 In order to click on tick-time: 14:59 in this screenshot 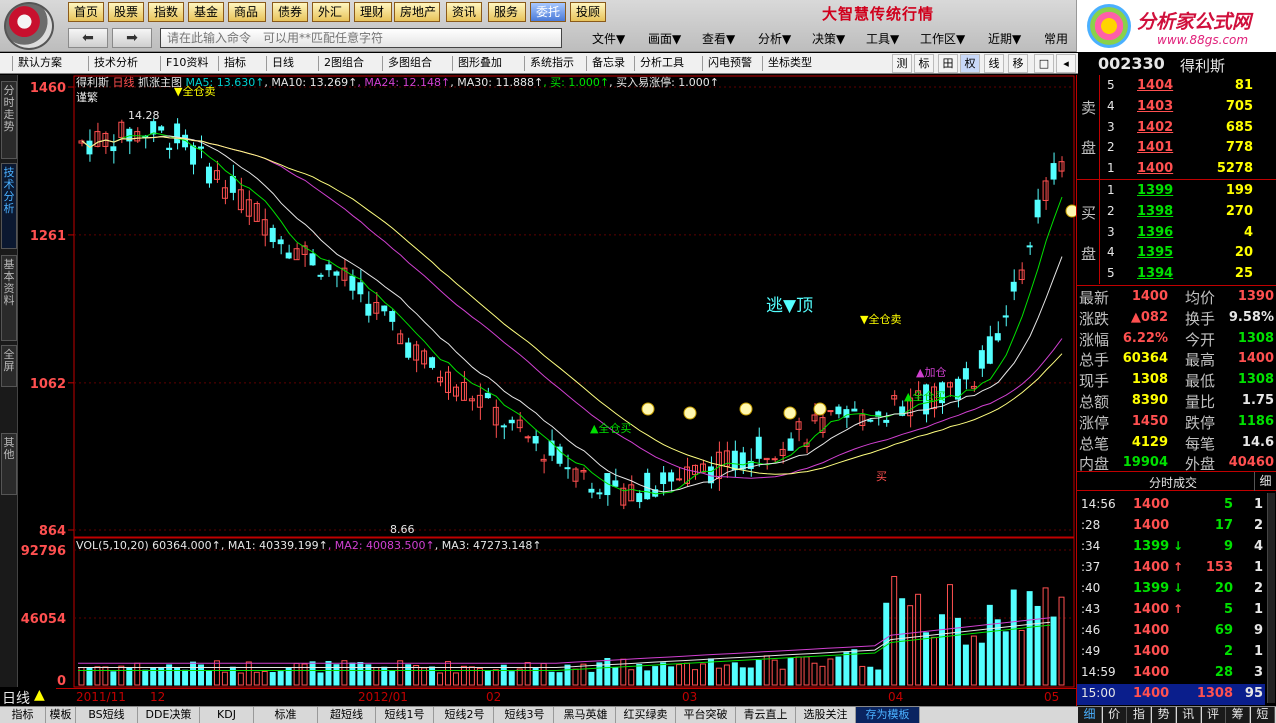, I will do `click(1098, 672)`.